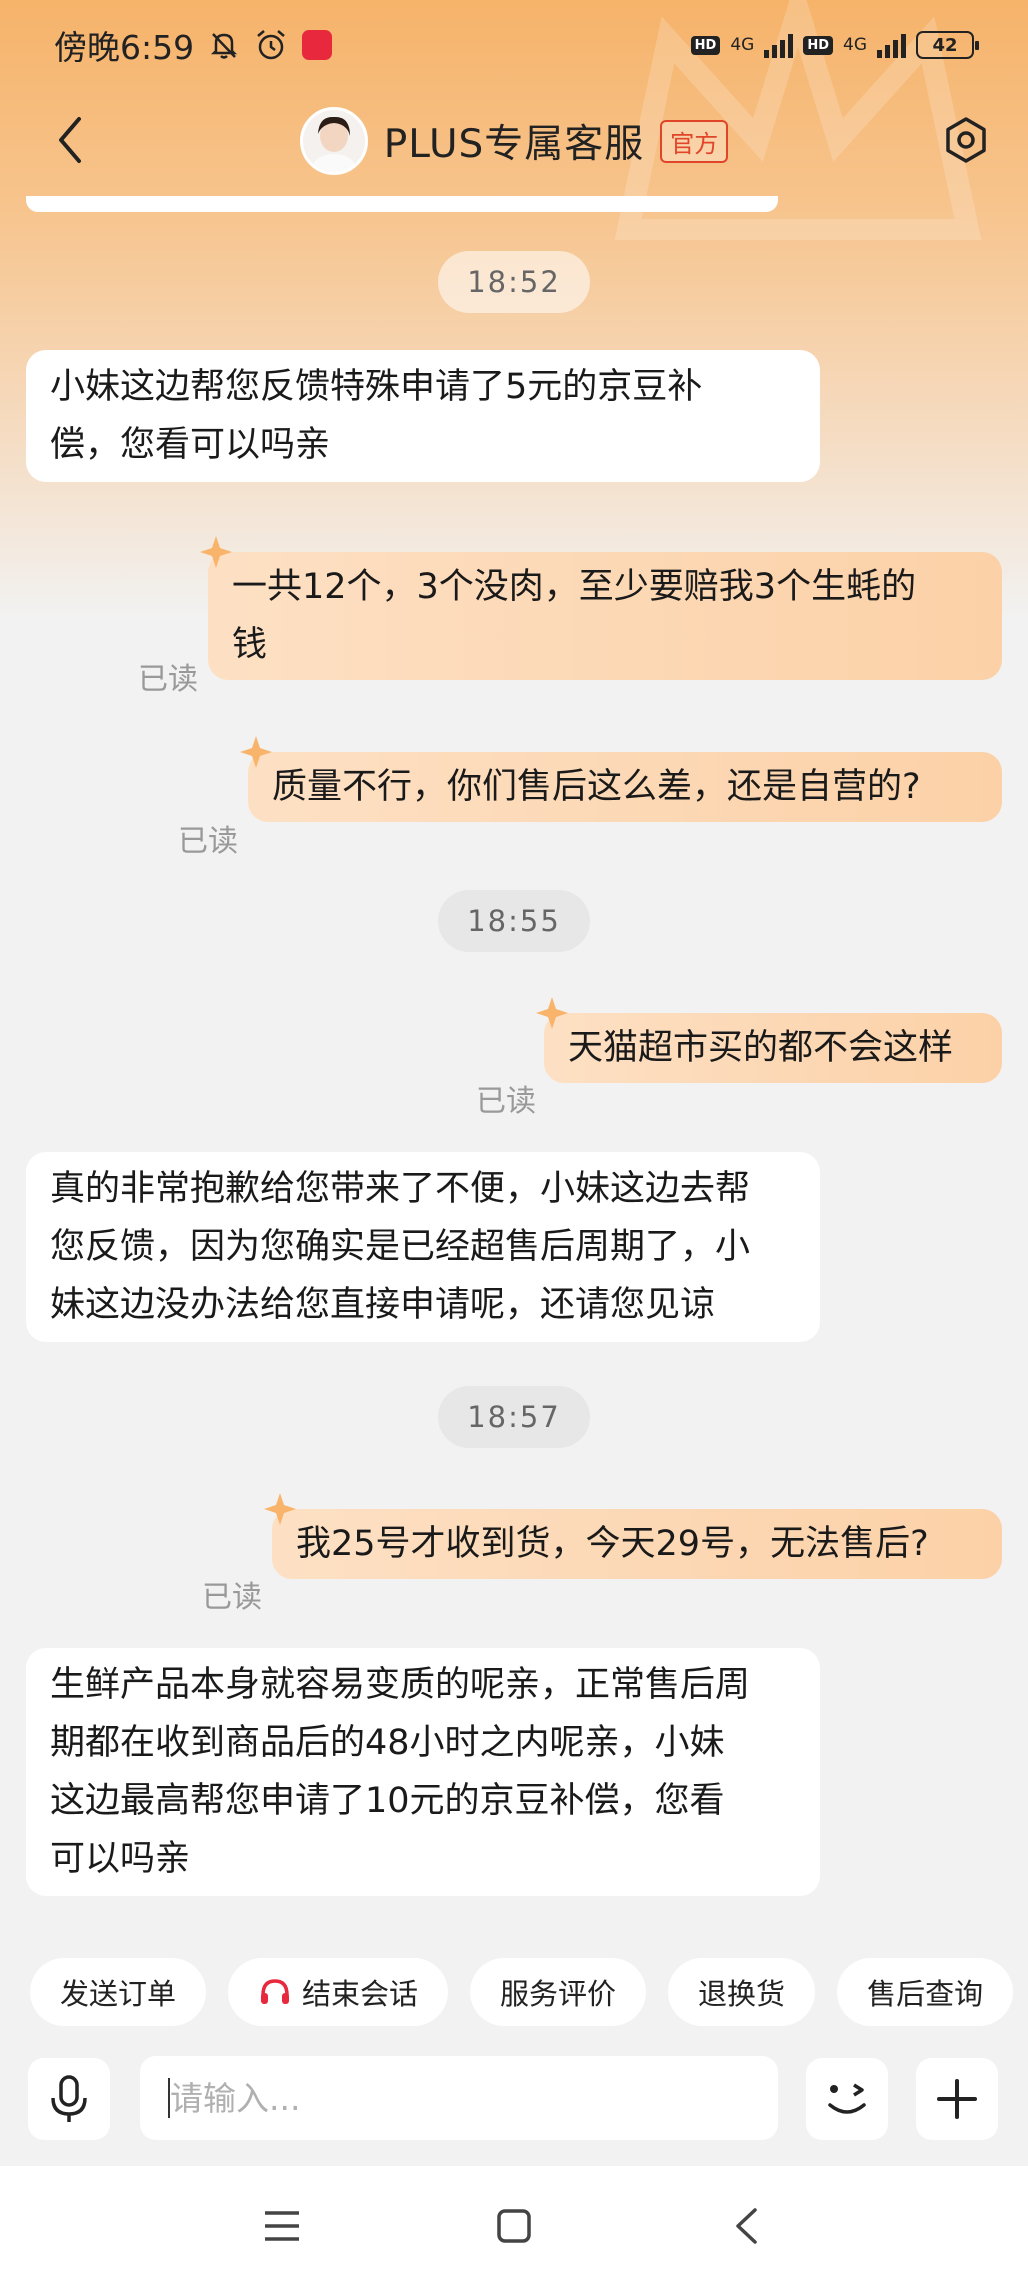 This screenshot has height=2284, width=1028. Describe the element at coordinates (224, 46) in the screenshot. I see `mute-bell-icon` at that location.